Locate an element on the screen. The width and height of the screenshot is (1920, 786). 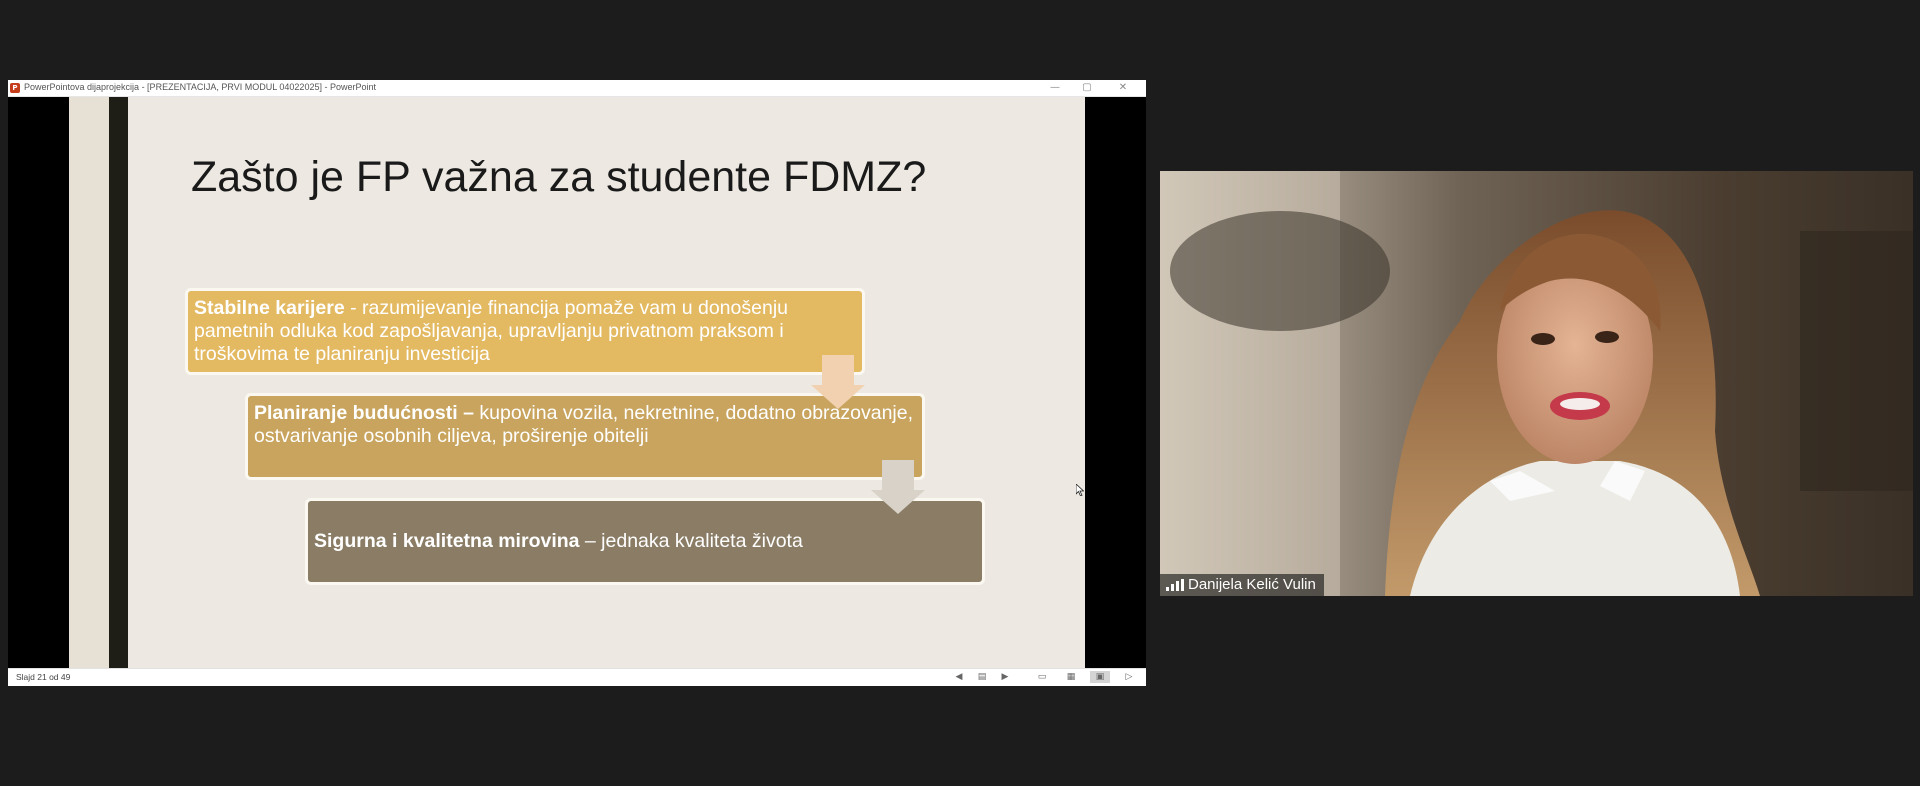
participant-name: Danijela Kelić Vulin is located at coordinates (1252, 584).